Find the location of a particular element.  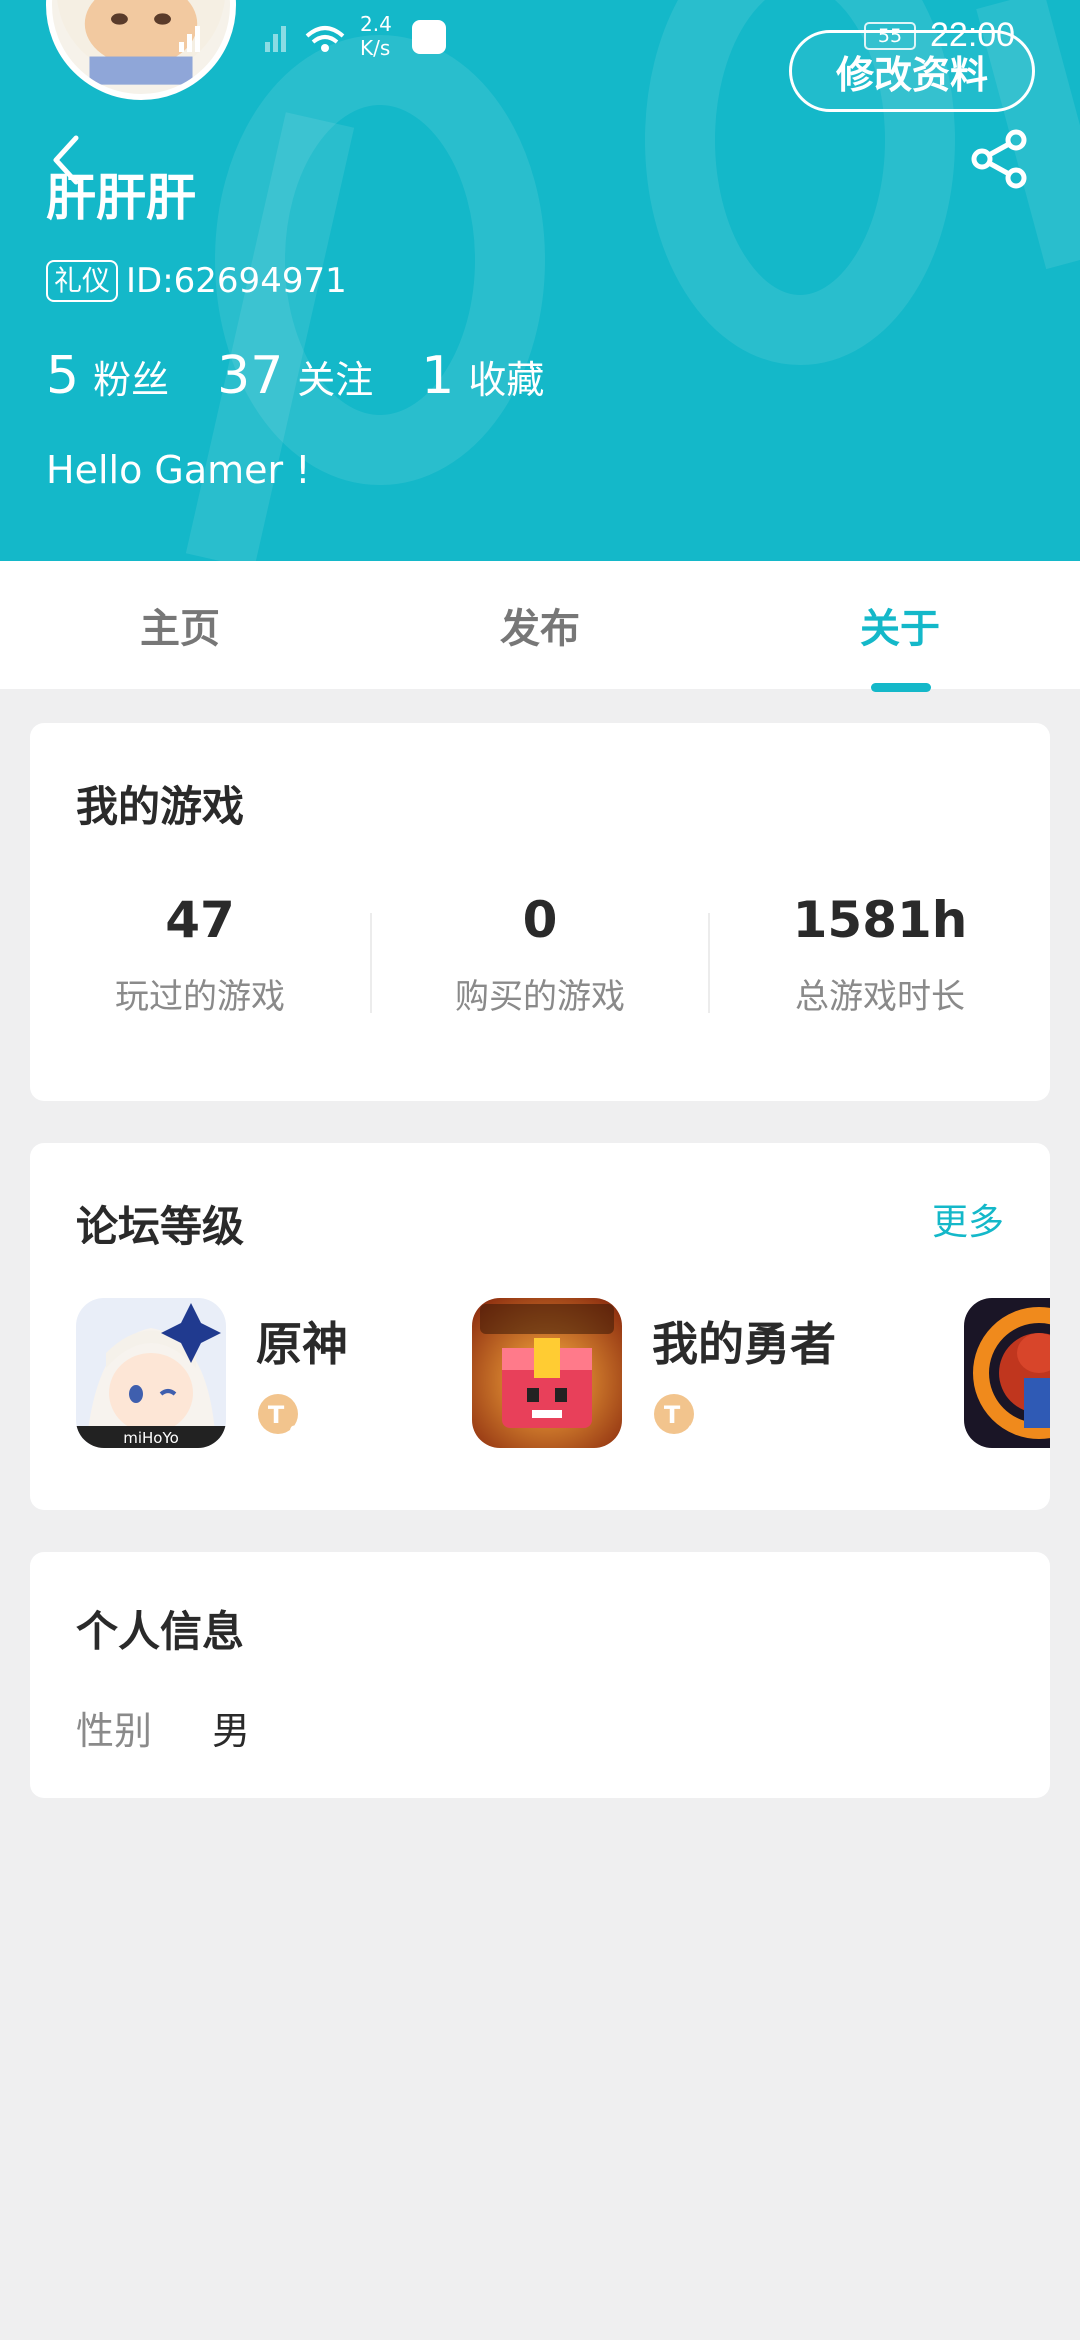

gender-value: 男 is located at coordinates (231, 1731).